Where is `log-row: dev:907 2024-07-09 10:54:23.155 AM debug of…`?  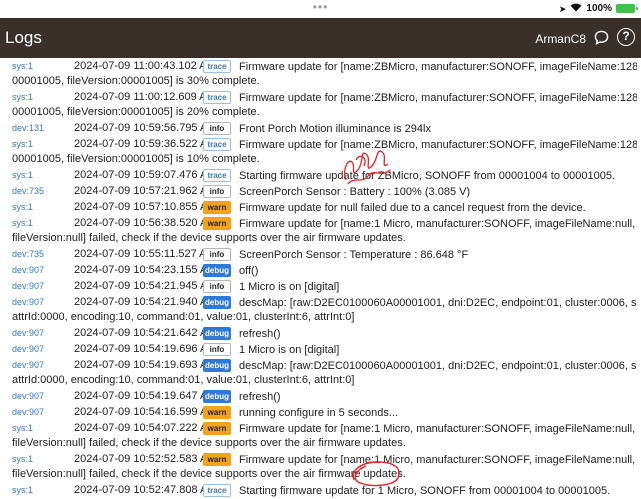
log-row: dev:907 2024-07-09 10:54:23.155 AM debug of… is located at coordinates (320, 270).